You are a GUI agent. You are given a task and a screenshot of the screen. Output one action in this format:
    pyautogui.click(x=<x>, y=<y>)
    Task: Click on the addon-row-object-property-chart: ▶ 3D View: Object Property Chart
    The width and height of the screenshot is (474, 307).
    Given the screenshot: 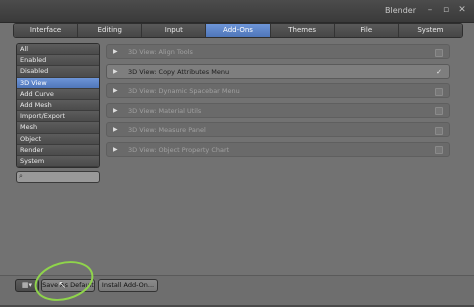 What is the action you would take?
    pyautogui.click(x=278, y=149)
    